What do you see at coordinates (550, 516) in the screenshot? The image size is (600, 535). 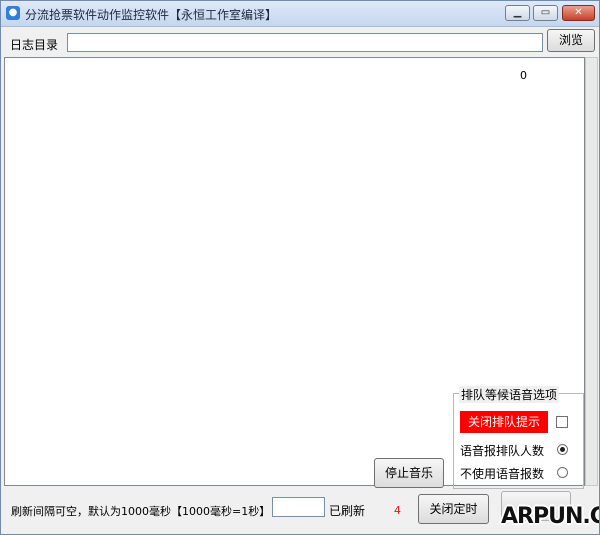 I see `watermark-logo: ARPUN.COM` at bounding box center [550, 516].